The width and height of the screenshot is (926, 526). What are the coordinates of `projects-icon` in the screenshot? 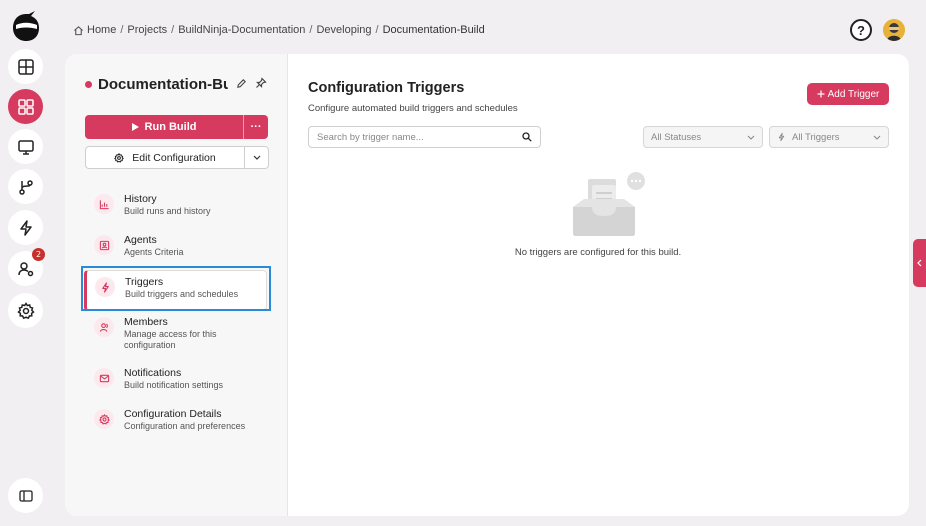 It's located at (25, 106).